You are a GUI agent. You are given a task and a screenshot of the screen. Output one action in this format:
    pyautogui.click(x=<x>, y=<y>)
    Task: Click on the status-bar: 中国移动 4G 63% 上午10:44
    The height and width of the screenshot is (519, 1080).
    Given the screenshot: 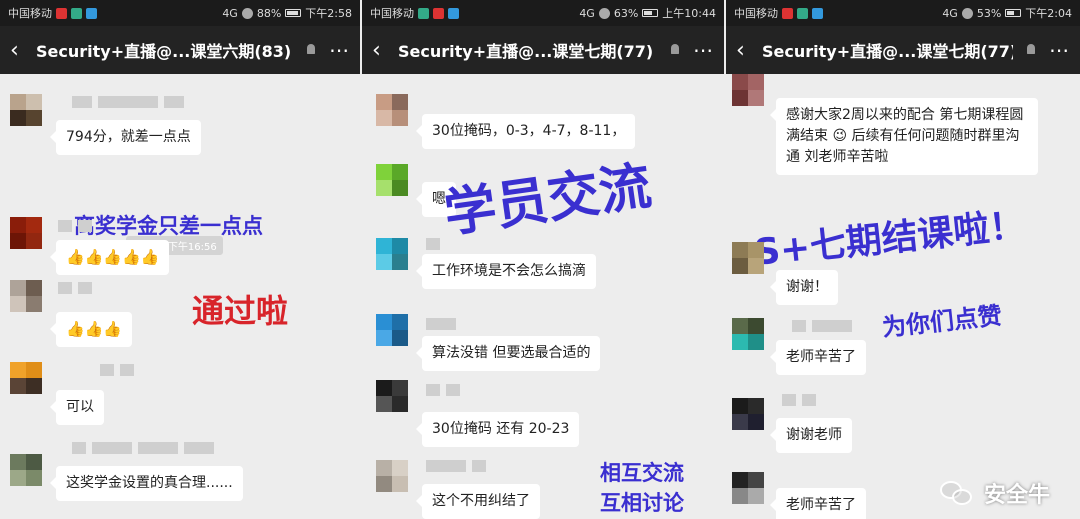 What is the action you would take?
    pyautogui.click(x=543, y=13)
    